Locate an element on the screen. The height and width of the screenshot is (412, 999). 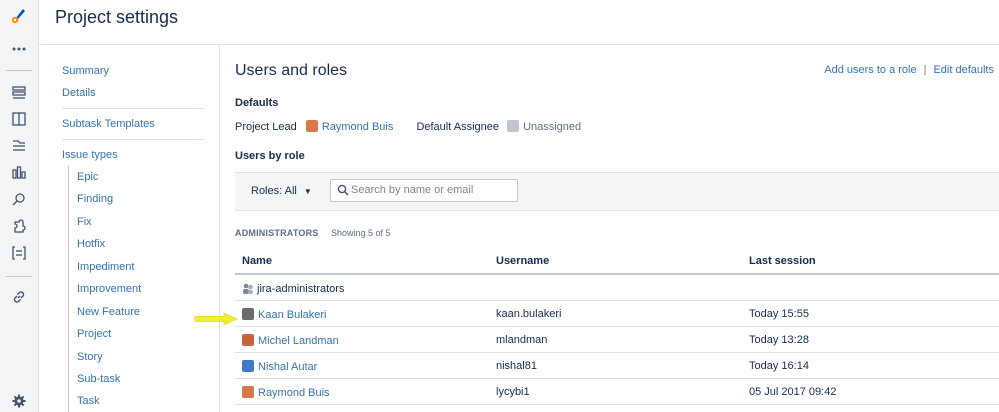
column-header-last-session: Last session is located at coordinates (782, 261).